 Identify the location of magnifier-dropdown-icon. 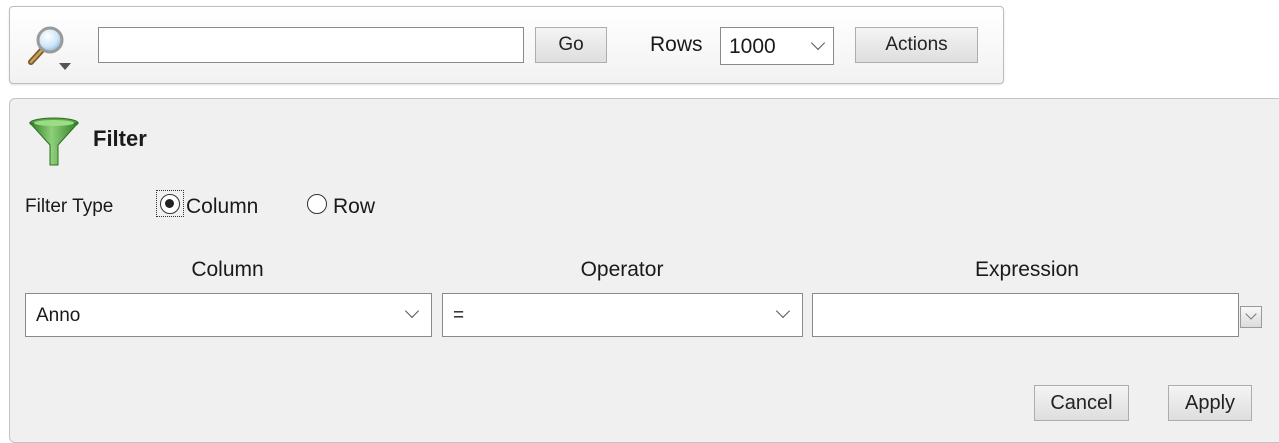
(48, 47).